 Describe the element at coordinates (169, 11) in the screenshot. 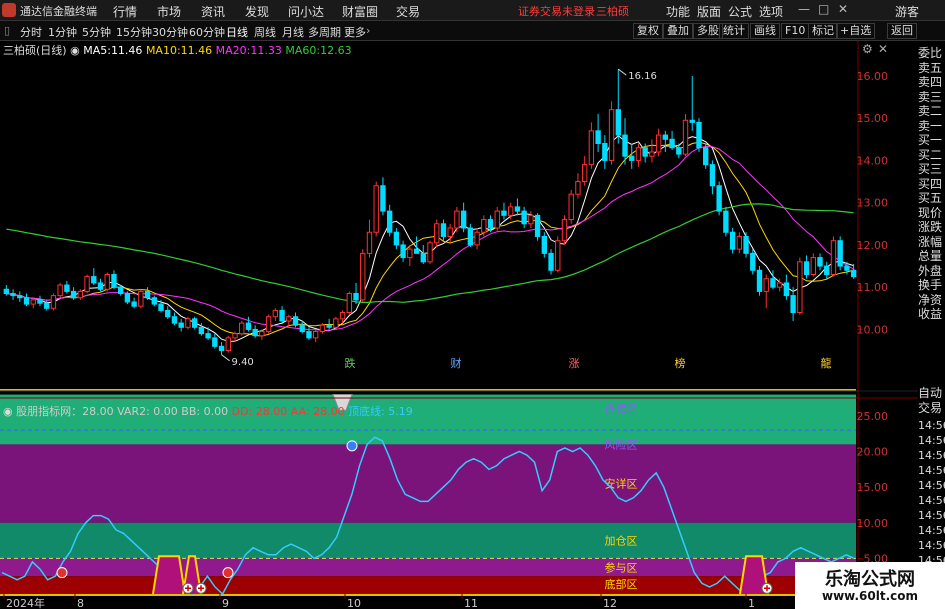

I see `menu-item-markets: 市场` at that location.